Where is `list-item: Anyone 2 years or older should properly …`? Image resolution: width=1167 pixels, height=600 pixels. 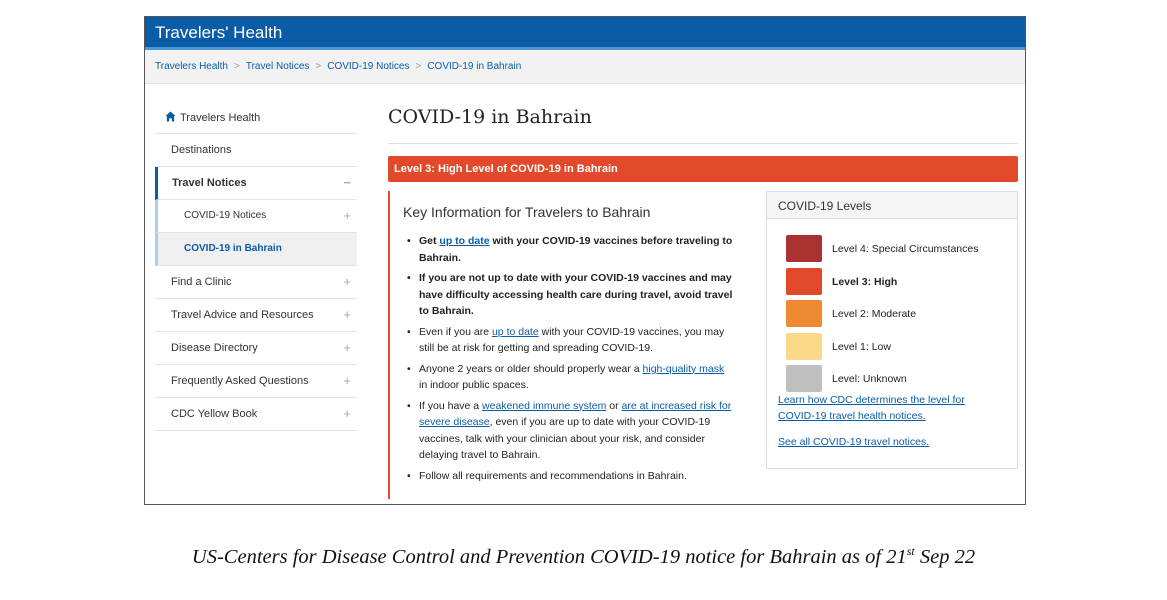 list-item: Anyone 2 years or older should properly … is located at coordinates (568, 377).